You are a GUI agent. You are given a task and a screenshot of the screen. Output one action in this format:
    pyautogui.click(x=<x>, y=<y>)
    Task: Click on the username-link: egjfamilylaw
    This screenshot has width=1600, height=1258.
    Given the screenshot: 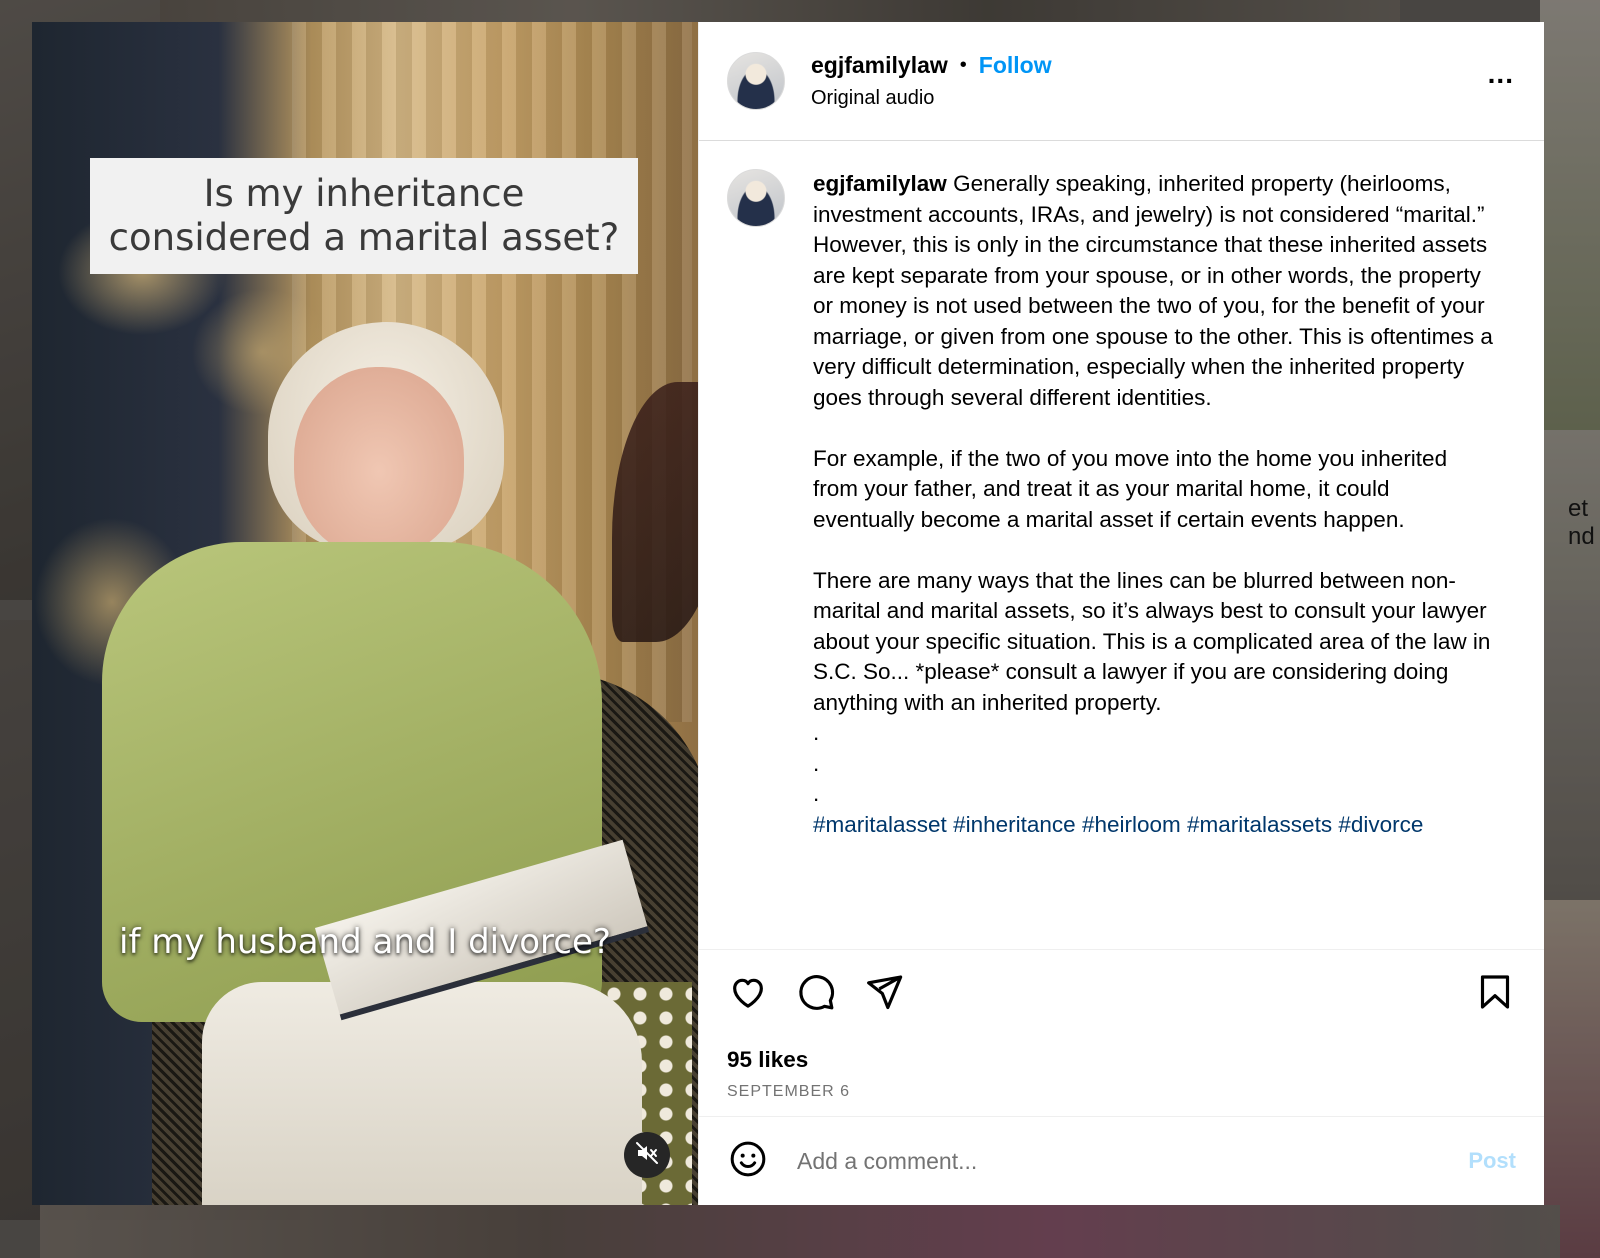 What is the action you would take?
    pyautogui.click(x=879, y=65)
    